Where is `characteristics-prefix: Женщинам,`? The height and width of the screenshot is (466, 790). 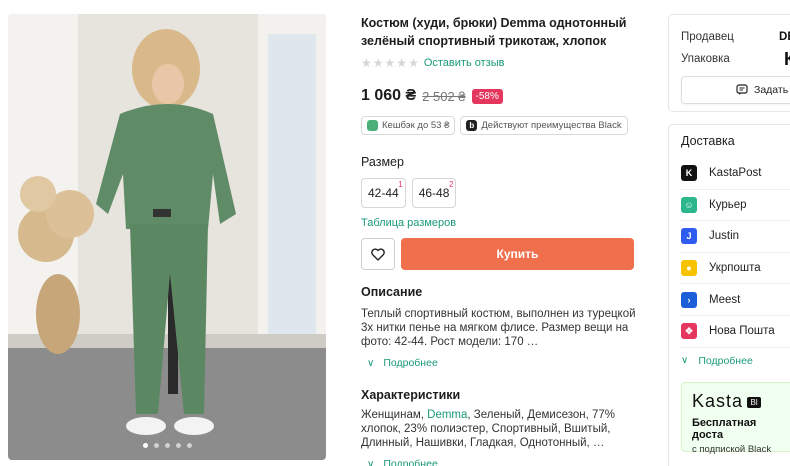 characteristics-prefix: Женщинам, is located at coordinates (394, 415).